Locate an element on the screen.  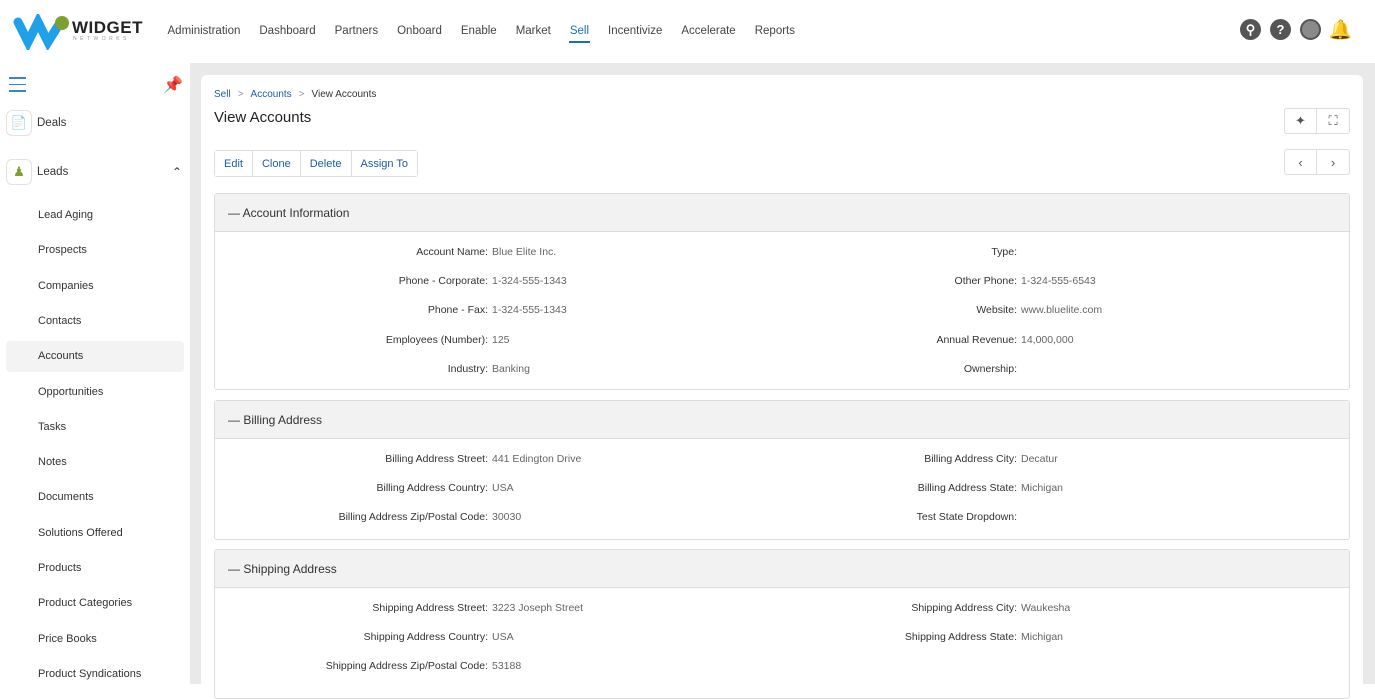
sidebar-item-companies: Companies is located at coordinates (95, 286).